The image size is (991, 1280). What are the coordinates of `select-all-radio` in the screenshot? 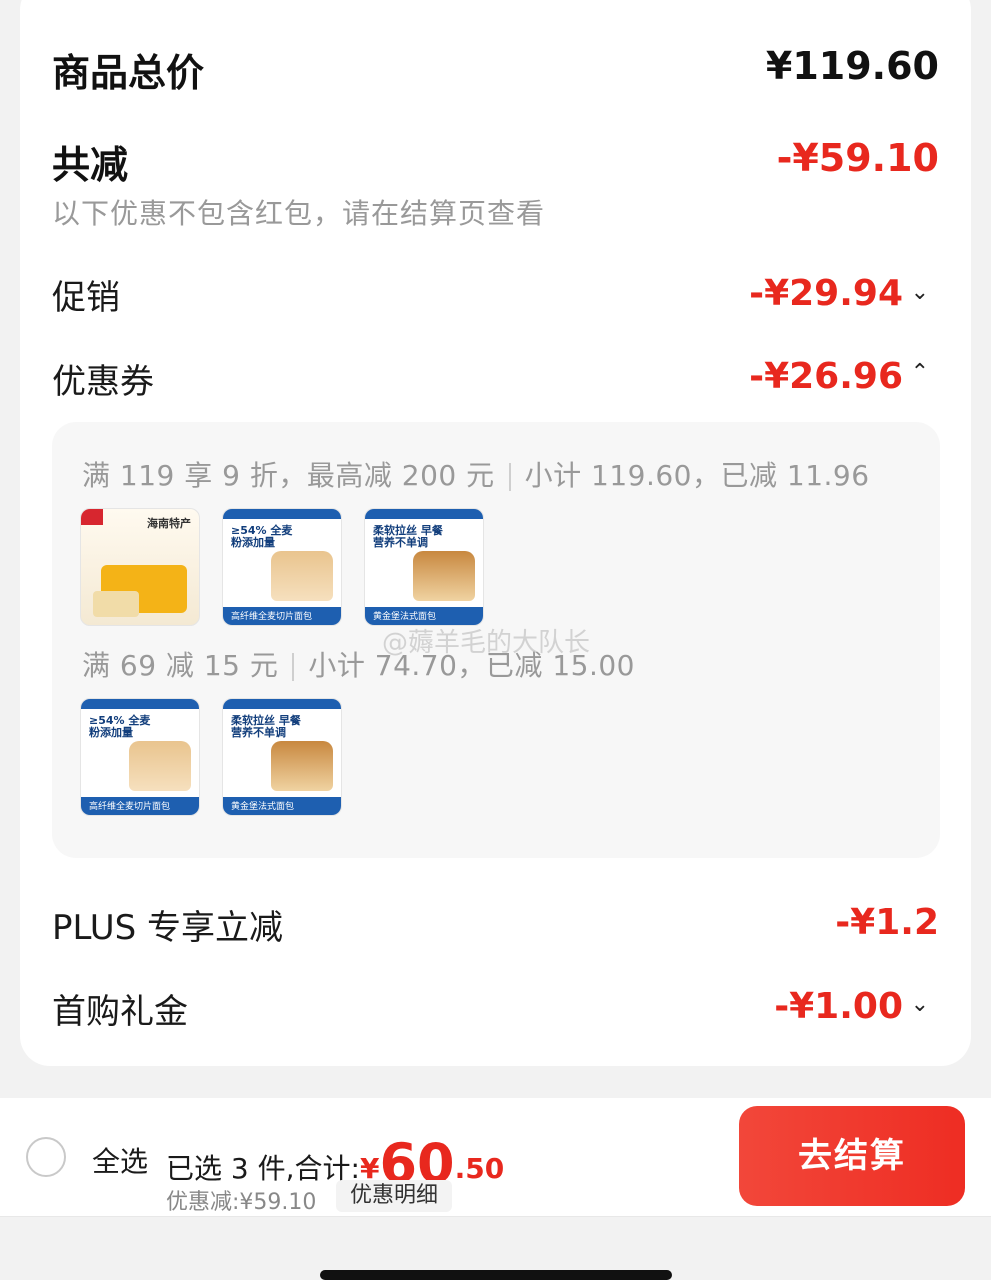 It's located at (46, 1157).